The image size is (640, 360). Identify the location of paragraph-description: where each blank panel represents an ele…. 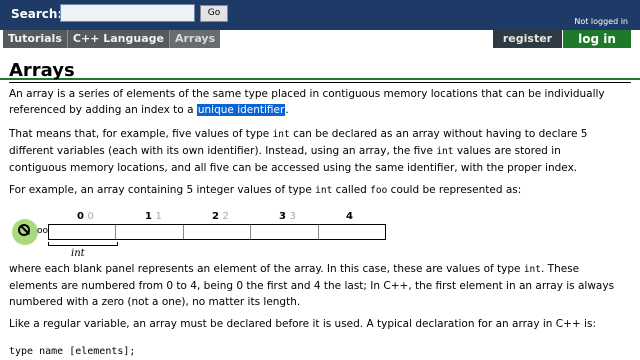
(319, 285).